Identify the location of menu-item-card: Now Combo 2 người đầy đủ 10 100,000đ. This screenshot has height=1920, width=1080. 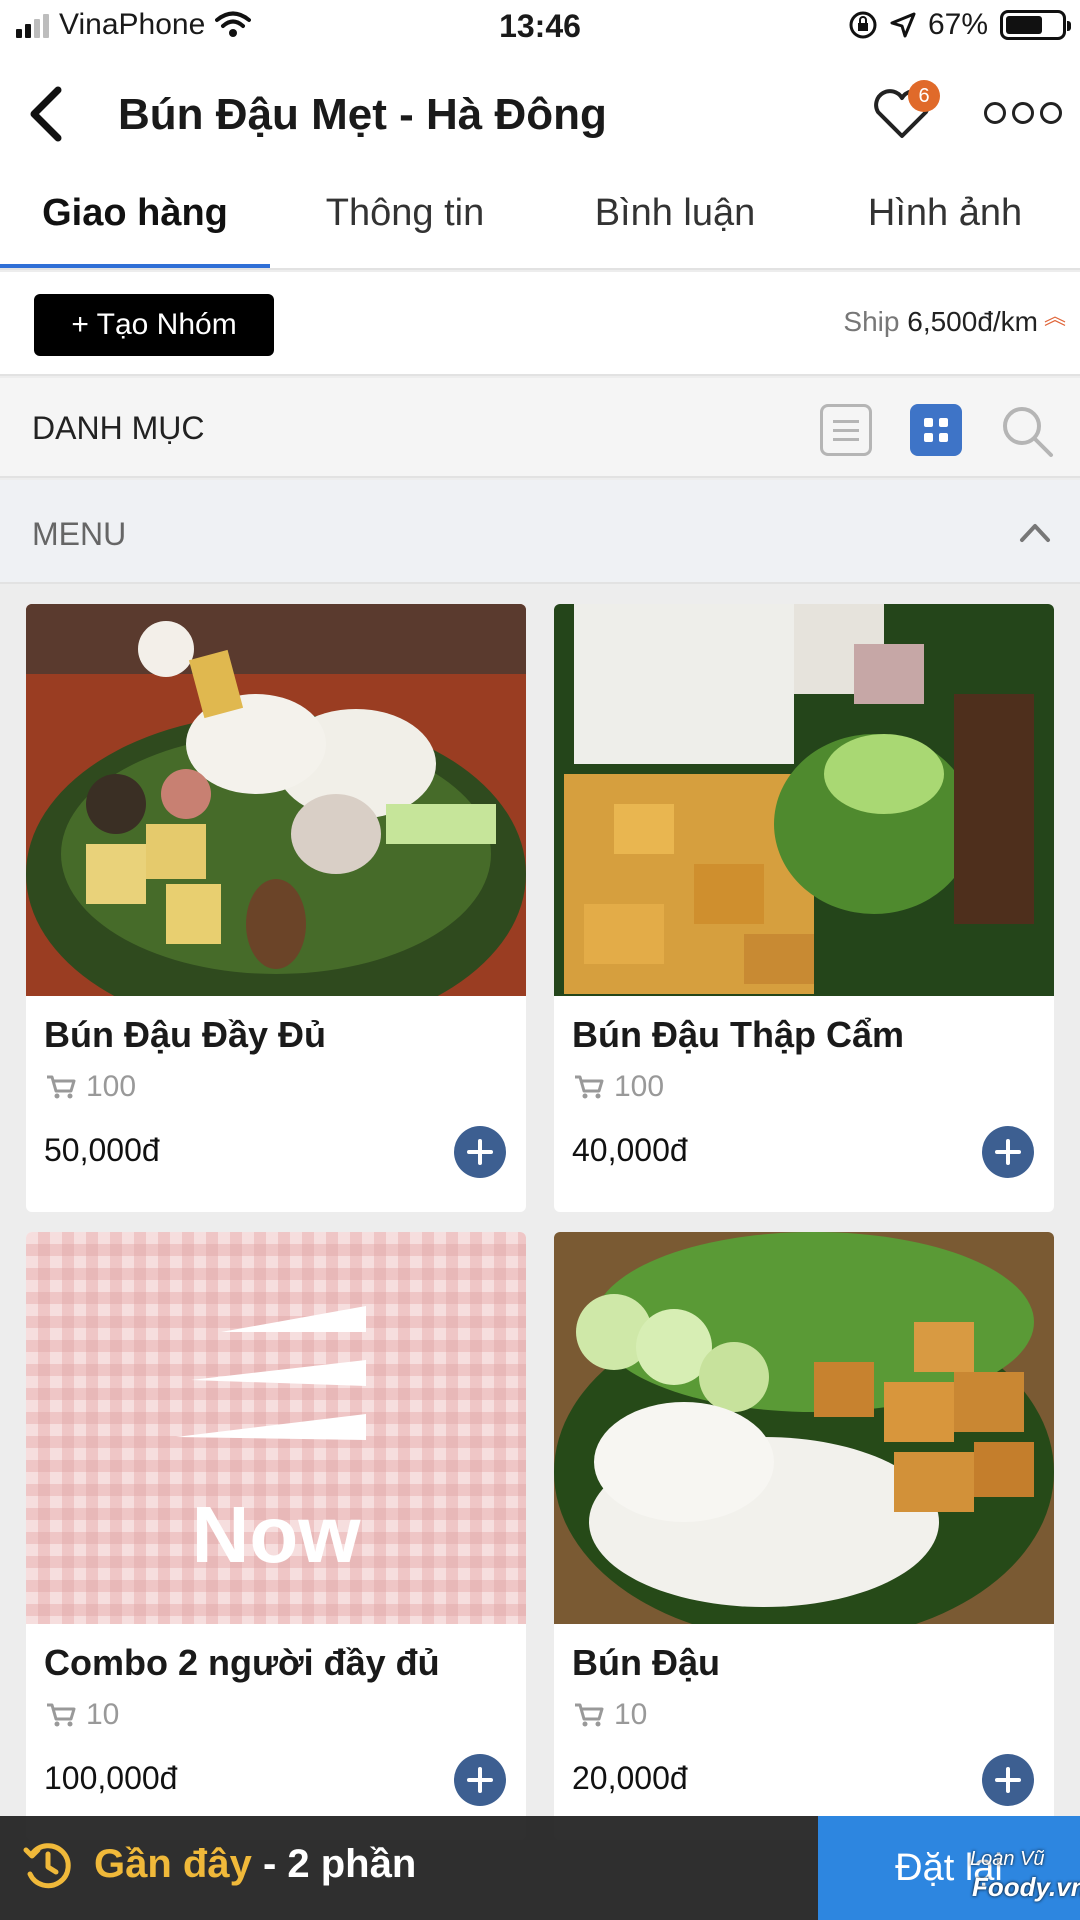
(276, 1536).